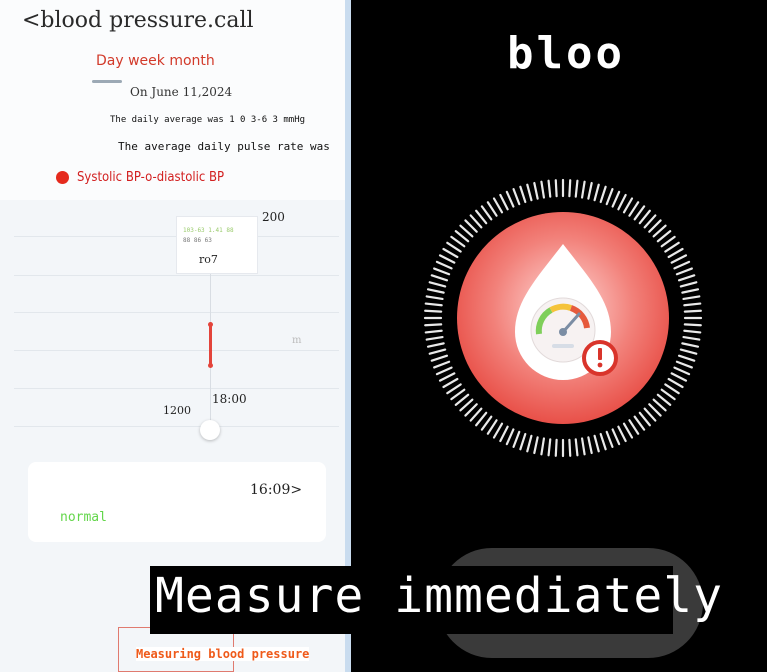 This screenshot has height=672, width=767. What do you see at coordinates (210, 324) in the screenshot?
I see `systolic-point` at bounding box center [210, 324].